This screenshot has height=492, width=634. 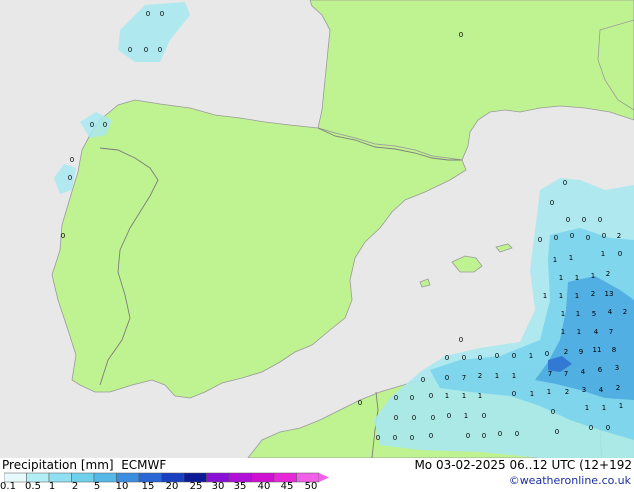 What do you see at coordinates (97, 486) in the screenshot?
I see `legend-tick-label: 5` at bounding box center [97, 486].